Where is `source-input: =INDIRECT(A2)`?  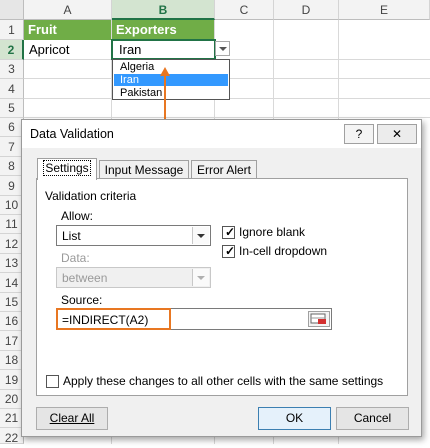 source-input: =INDIRECT(A2) is located at coordinates (113, 319).